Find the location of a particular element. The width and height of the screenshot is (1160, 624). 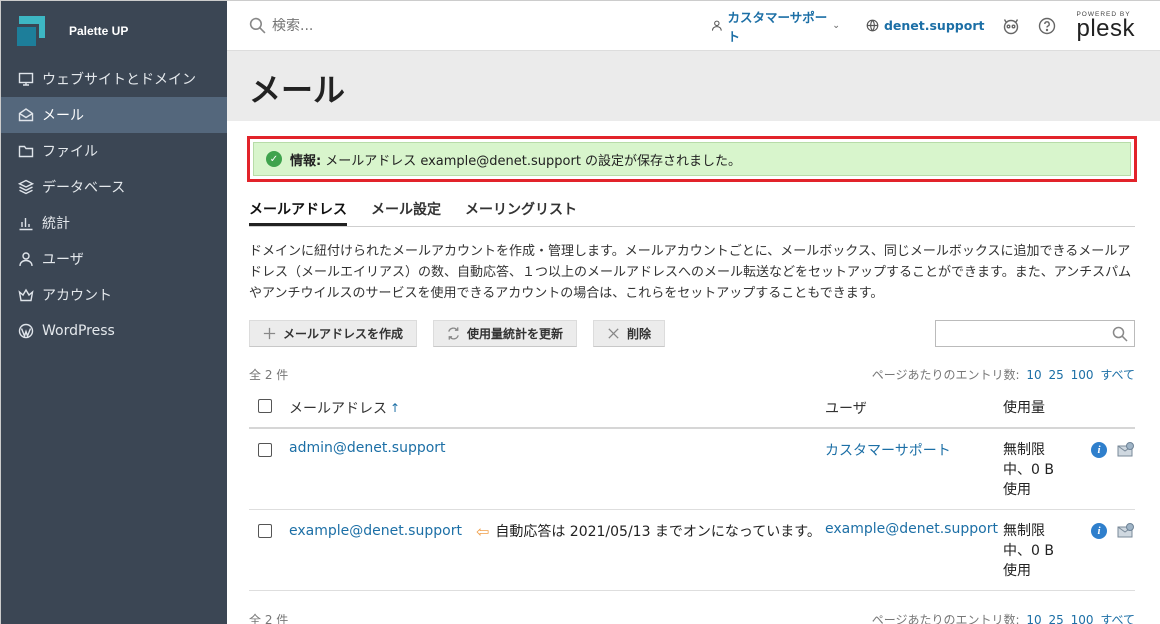

sidebar-item-label: 統計 is located at coordinates (56, 224).